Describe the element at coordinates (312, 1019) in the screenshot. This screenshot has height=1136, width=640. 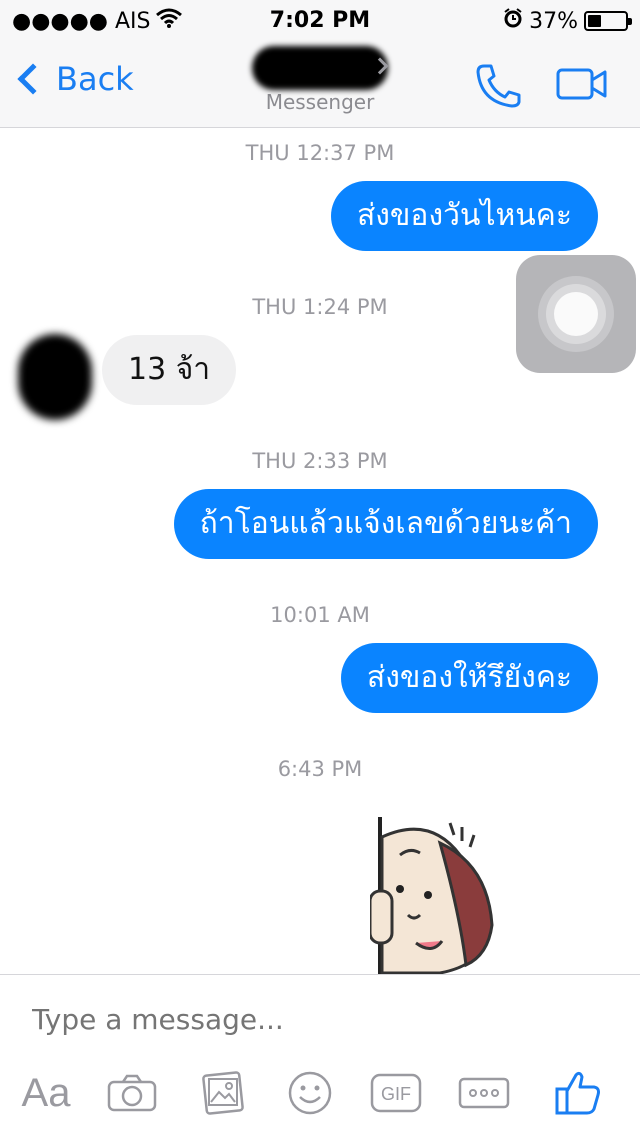
I see `message-input` at that location.